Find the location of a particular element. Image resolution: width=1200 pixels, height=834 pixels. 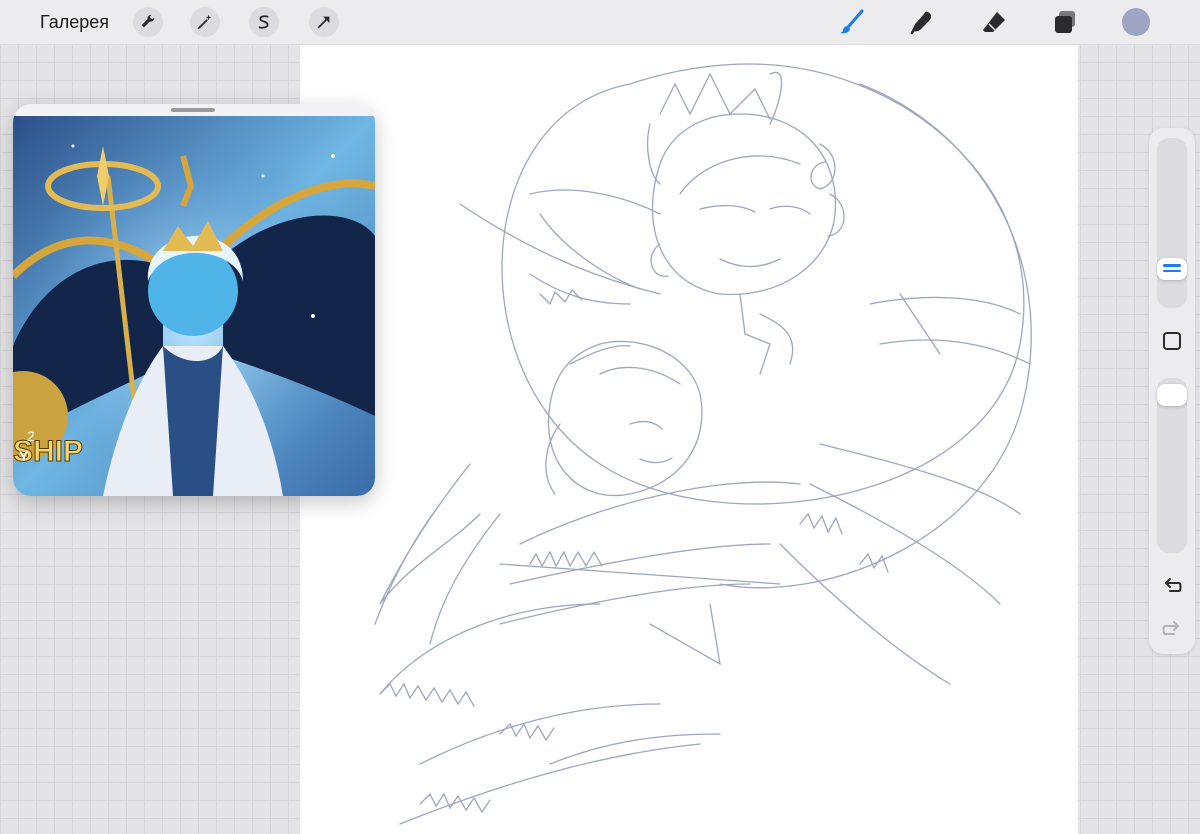

redo-icon is located at coordinates (1172, 629).